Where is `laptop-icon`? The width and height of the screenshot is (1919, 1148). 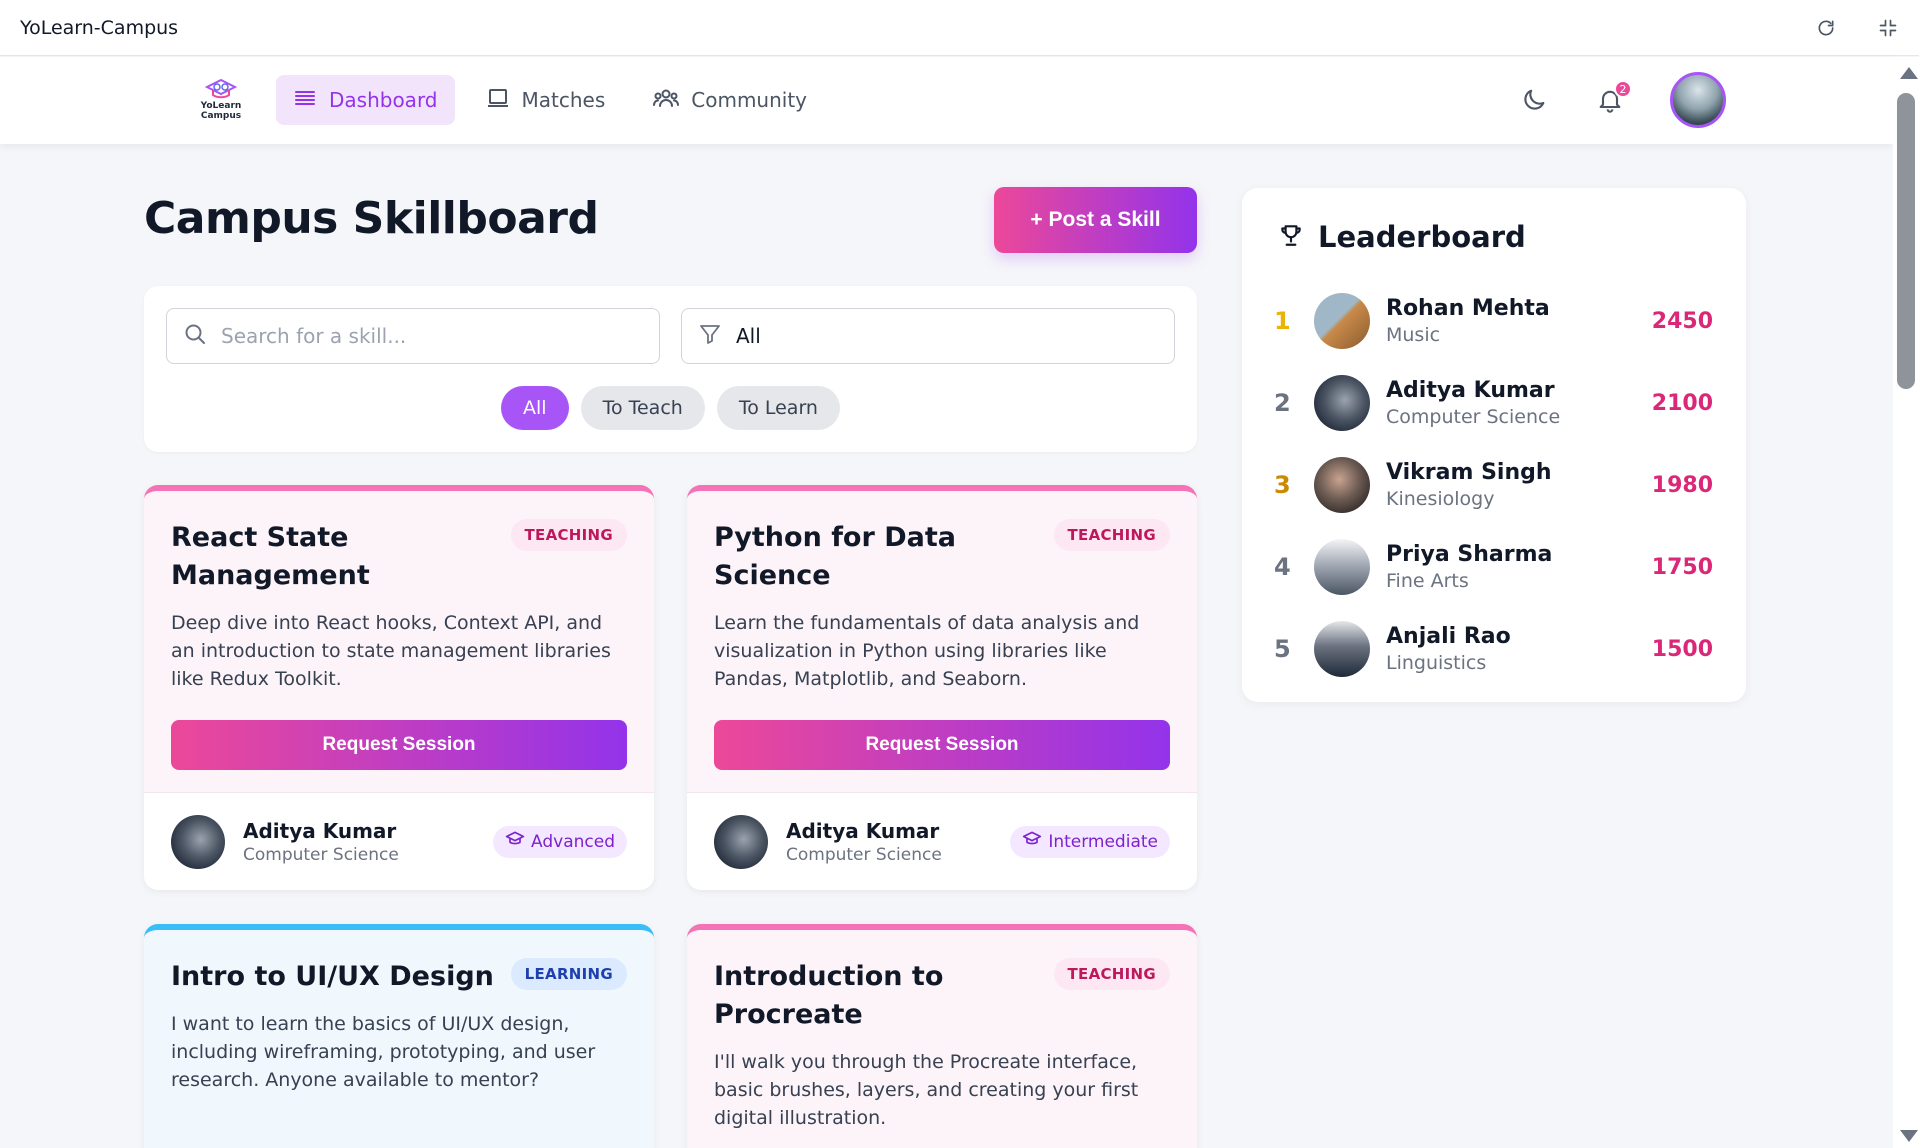 laptop-icon is located at coordinates (498, 100).